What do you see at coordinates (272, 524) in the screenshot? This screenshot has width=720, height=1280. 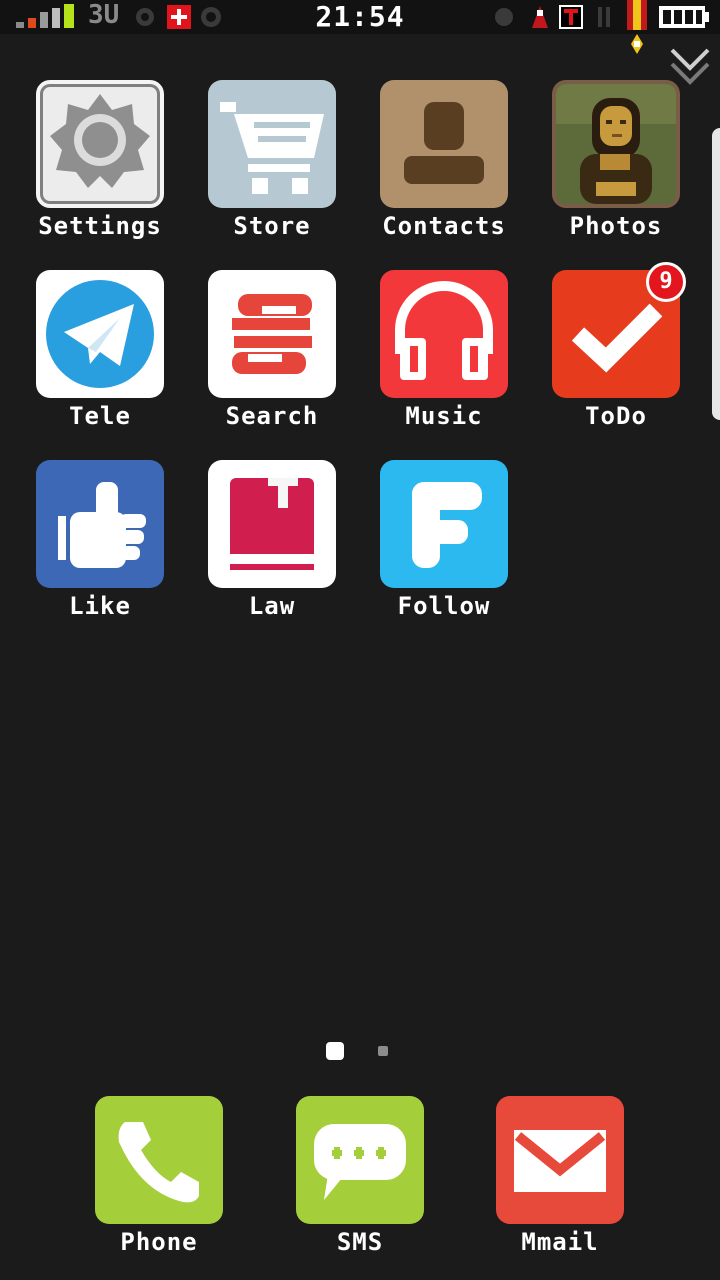 I see `book-icon` at bounding box center [272, 524].